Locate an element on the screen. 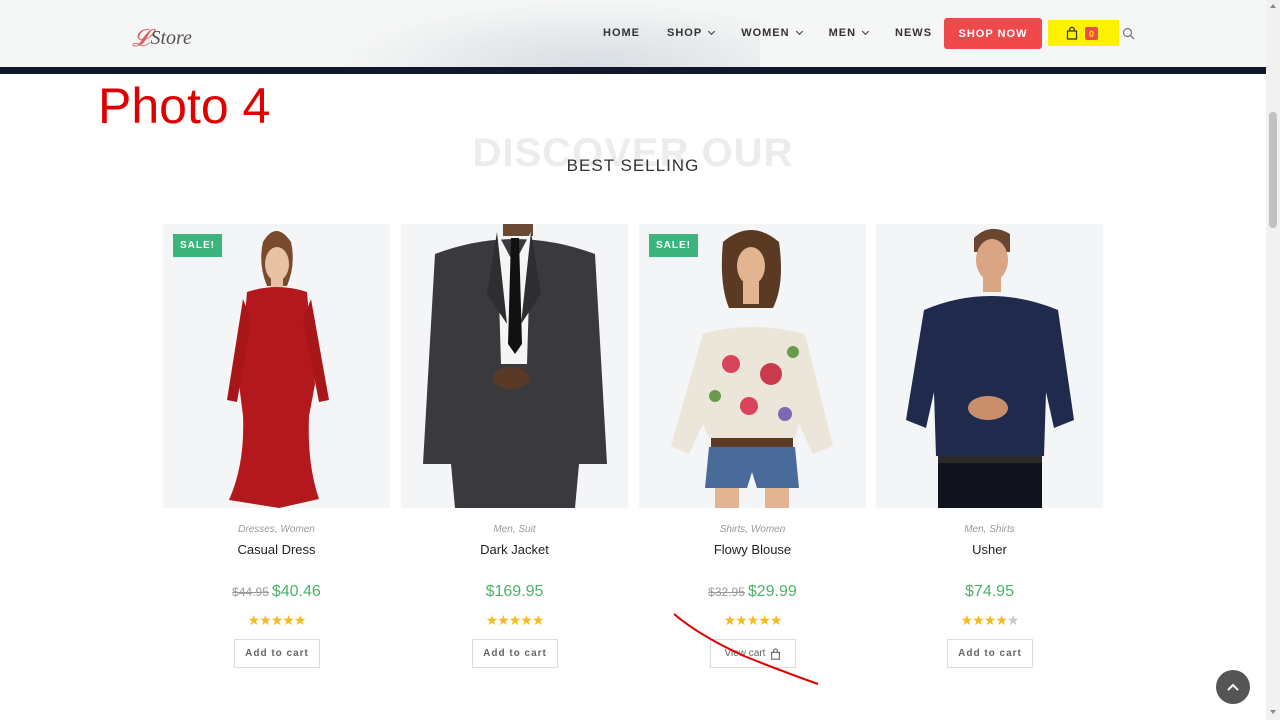  cart-highlight-annotation is located at coordinates (1083, 33).